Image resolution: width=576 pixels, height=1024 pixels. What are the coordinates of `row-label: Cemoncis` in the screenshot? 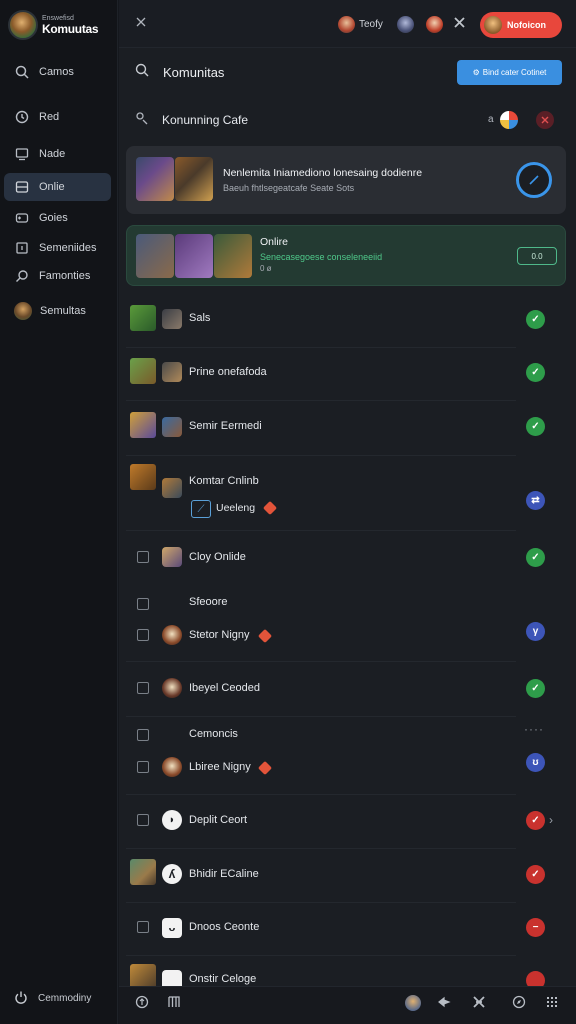 It's located at (213, 734).